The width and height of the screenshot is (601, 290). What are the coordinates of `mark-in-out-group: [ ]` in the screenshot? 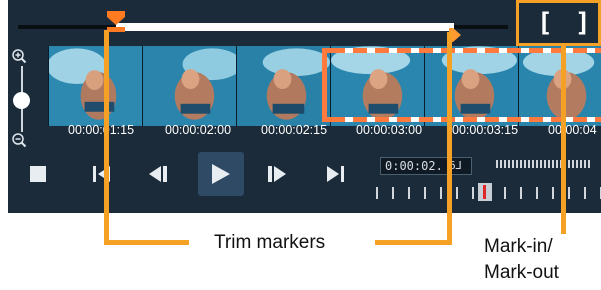 It's located at (558, 23).